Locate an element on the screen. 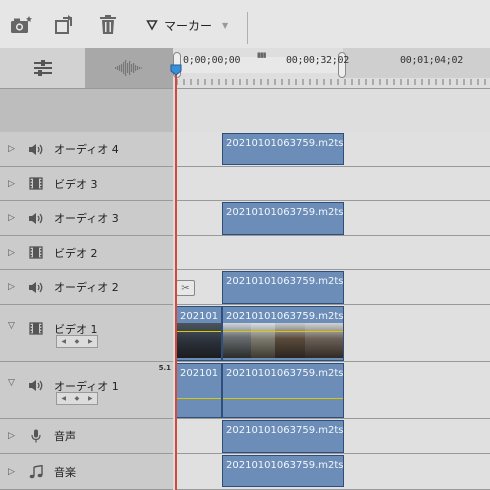  track-lane-audio3: 20210101063759.m2ts is located at coordinates (333, 218).